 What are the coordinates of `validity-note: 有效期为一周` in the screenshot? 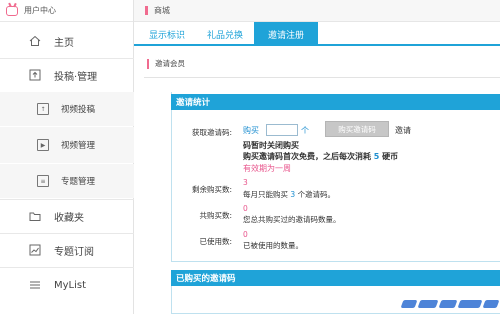 It's located at (267, 168).